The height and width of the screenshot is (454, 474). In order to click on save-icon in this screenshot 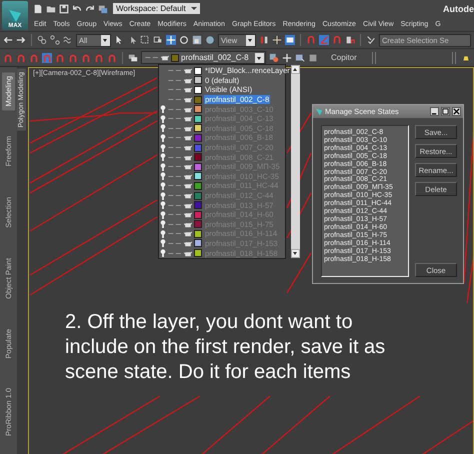, I will do `click(64, 9)`.